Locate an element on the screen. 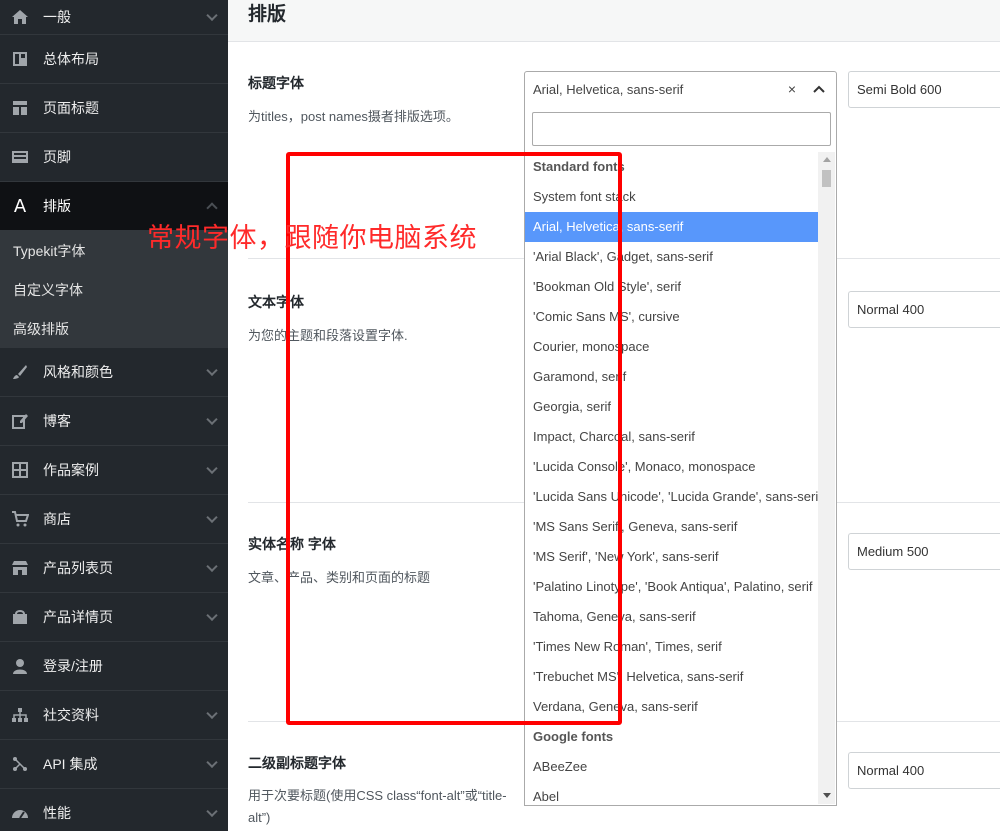  sidebar-item-page-title: 页面标题 is located at coordinates (114, 108).